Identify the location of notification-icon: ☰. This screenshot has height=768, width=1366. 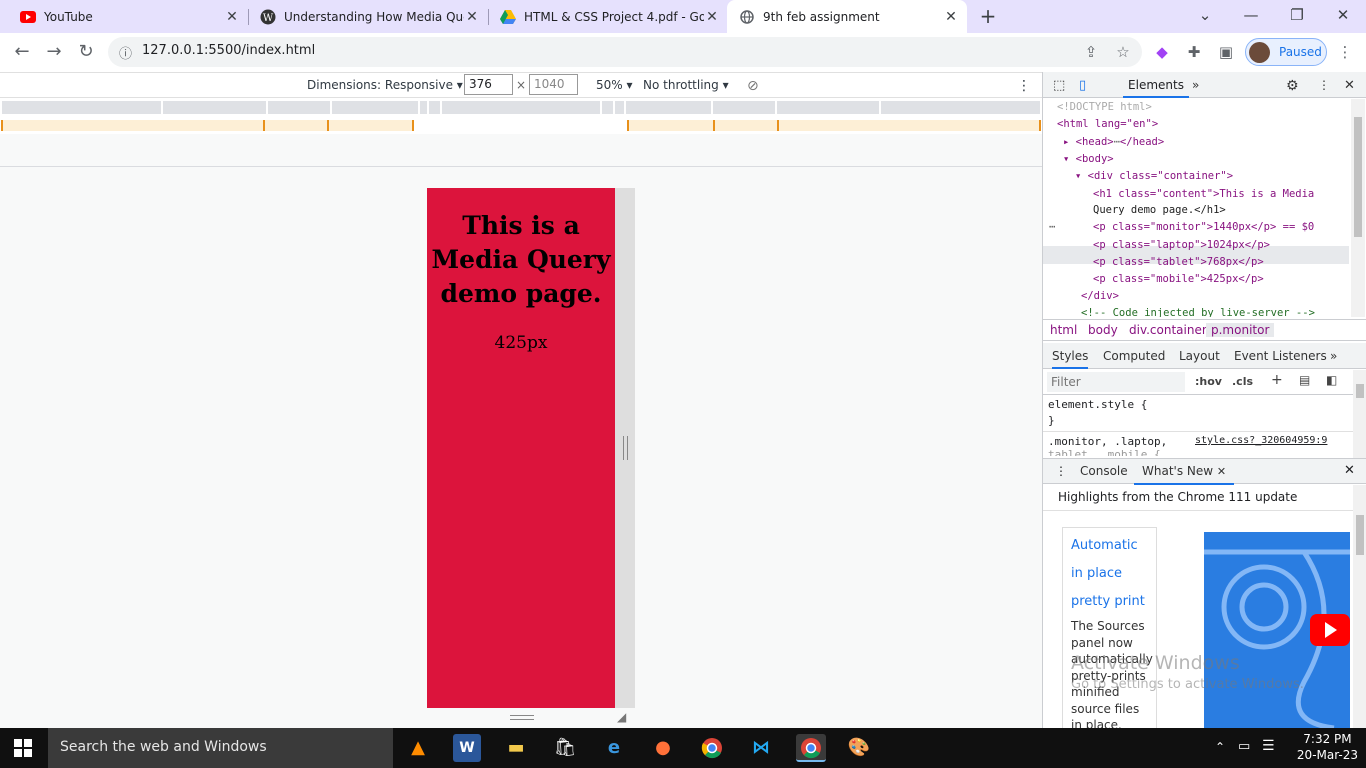
(1268, 746).